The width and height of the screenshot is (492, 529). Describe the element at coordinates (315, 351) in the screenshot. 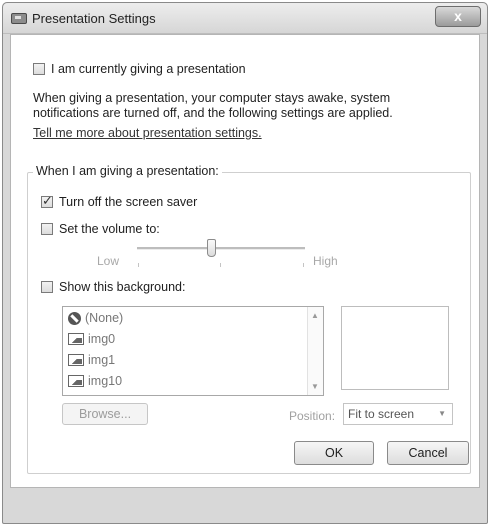

I see `list-scrollbar: ▲ ▼` at that location.